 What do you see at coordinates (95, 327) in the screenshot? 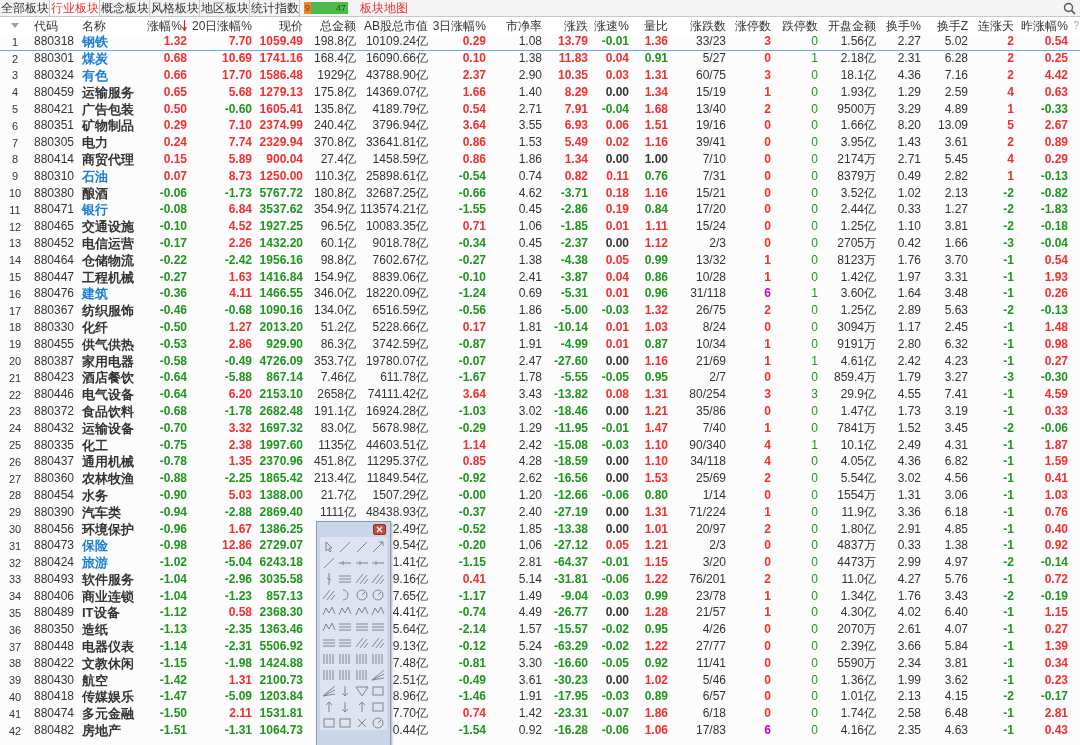
I see `table-cell: 化纤` at bounding box center [95, 327].